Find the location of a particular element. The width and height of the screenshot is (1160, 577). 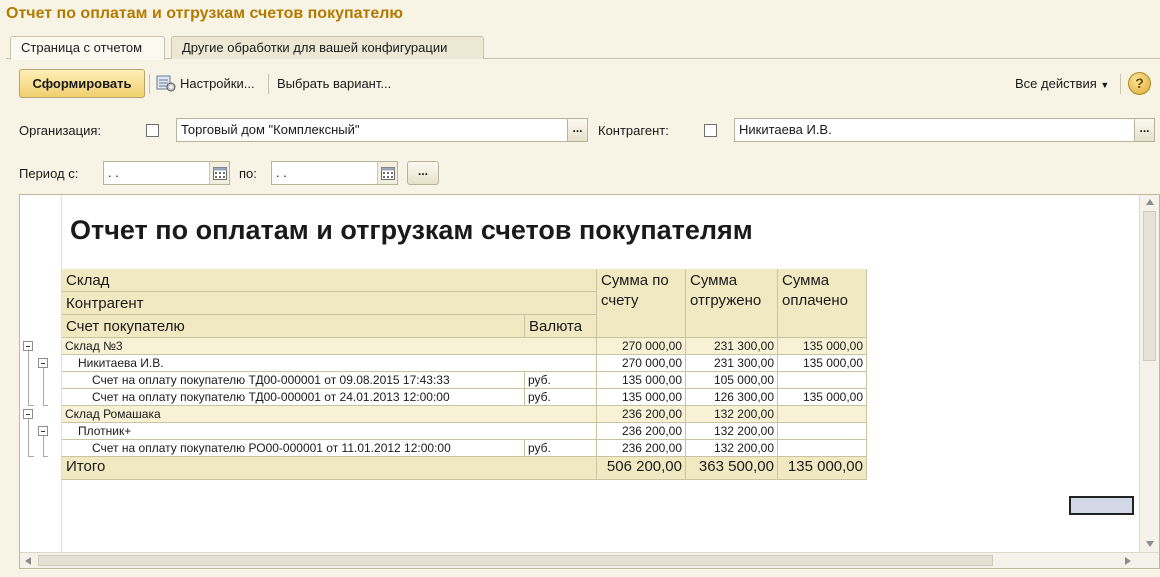

tab-report-page: Страница с отчетом is located at coordinates (87, 48).